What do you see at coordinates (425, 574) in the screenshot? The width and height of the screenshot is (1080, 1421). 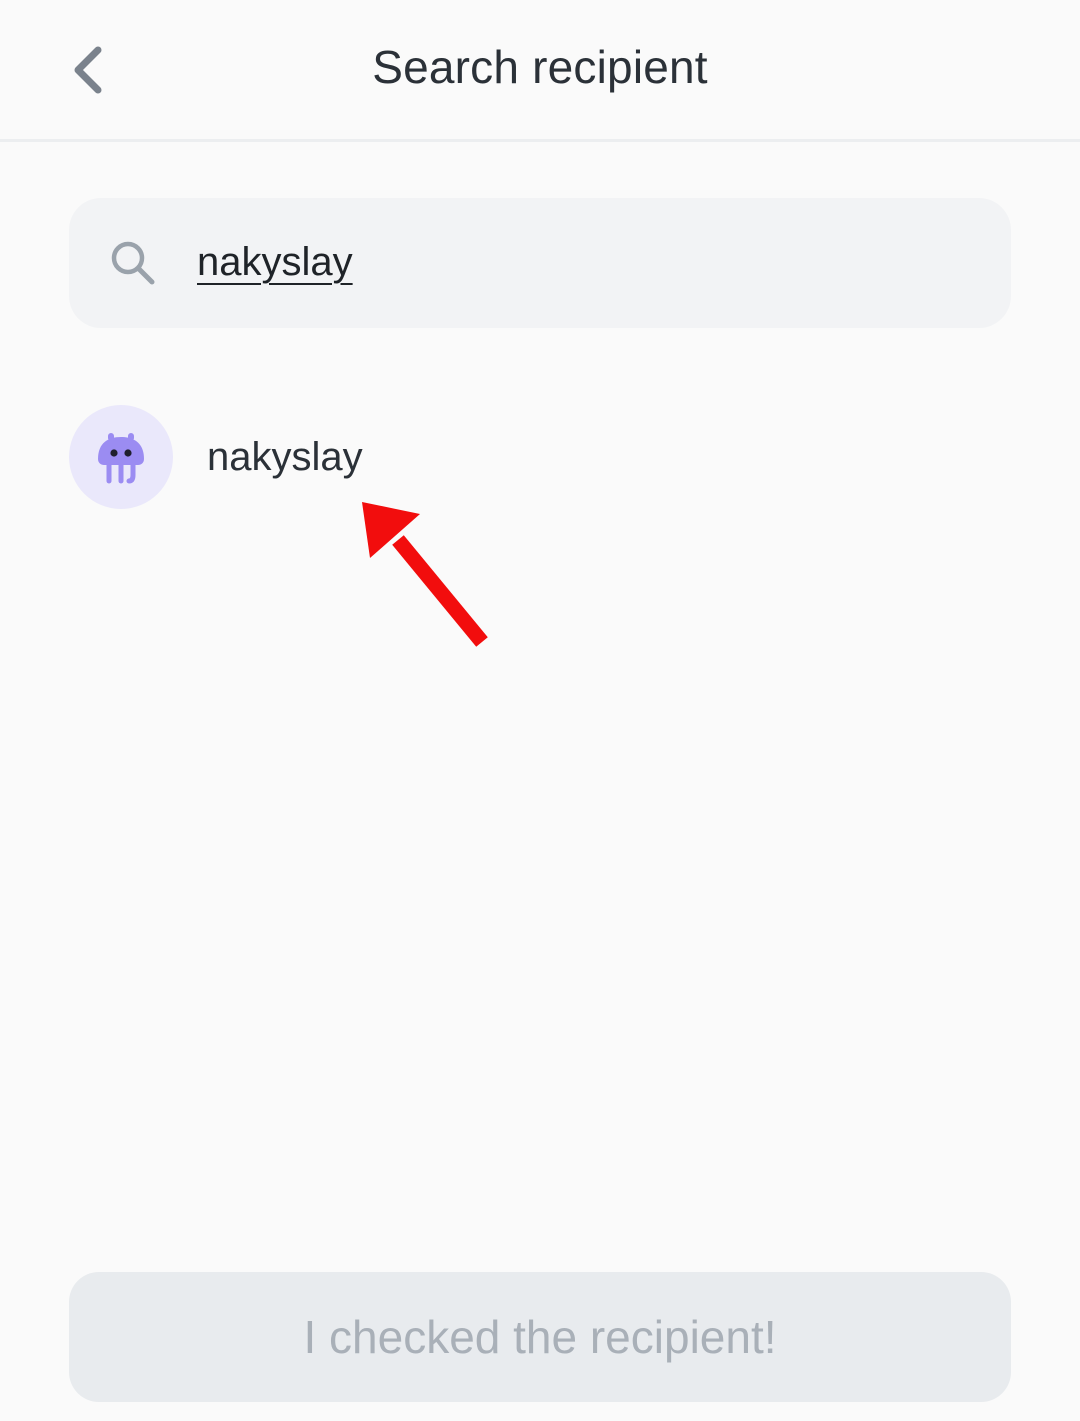 I see `red-arrow-icon` at bounding box center [425, 574].